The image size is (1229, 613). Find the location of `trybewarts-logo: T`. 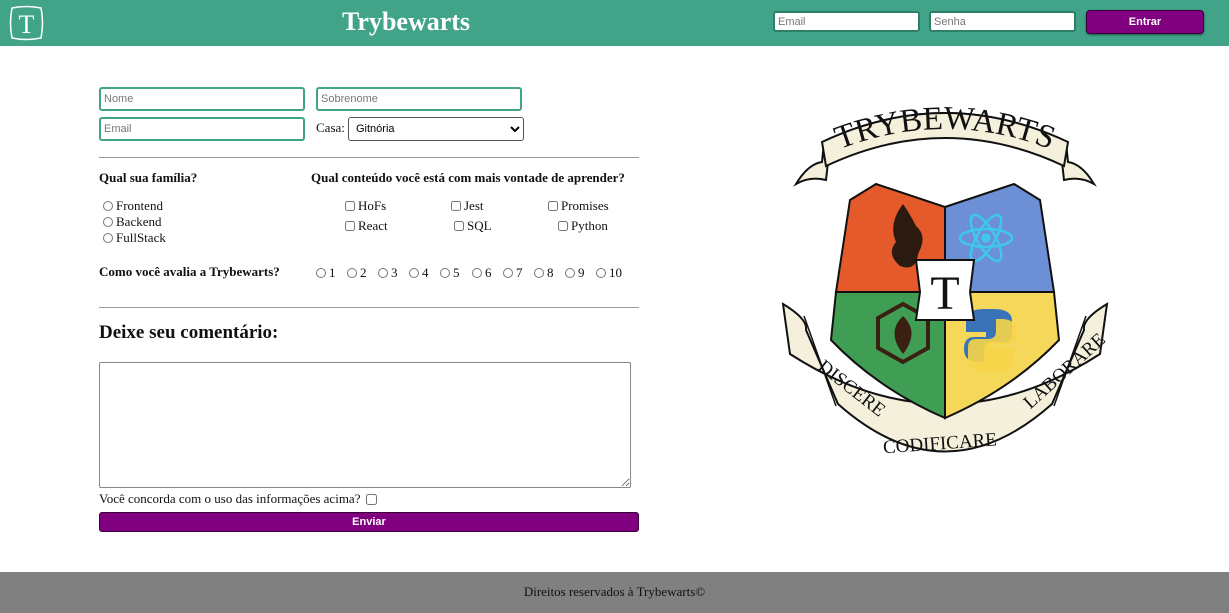

trybewarts-logo: T is located at coordinates (26, 23).